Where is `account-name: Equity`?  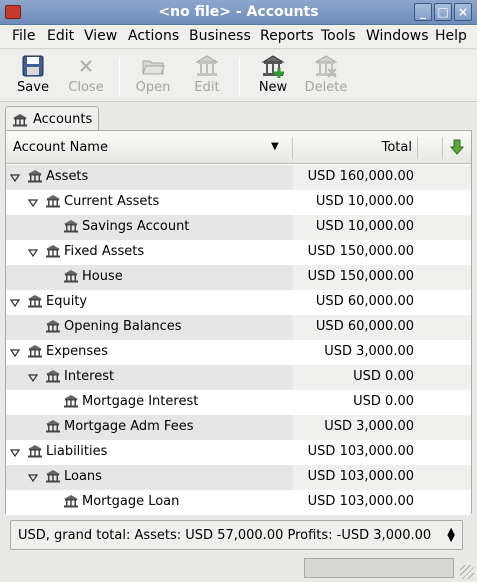 account-name: Equity is located at coordinates (67, 301).